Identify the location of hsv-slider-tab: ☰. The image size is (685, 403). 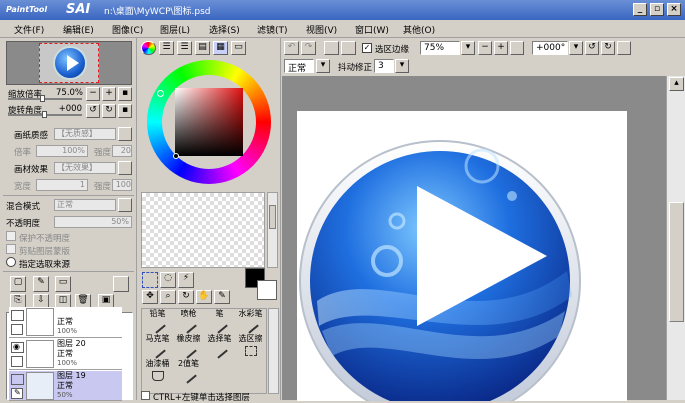
(184, 48).